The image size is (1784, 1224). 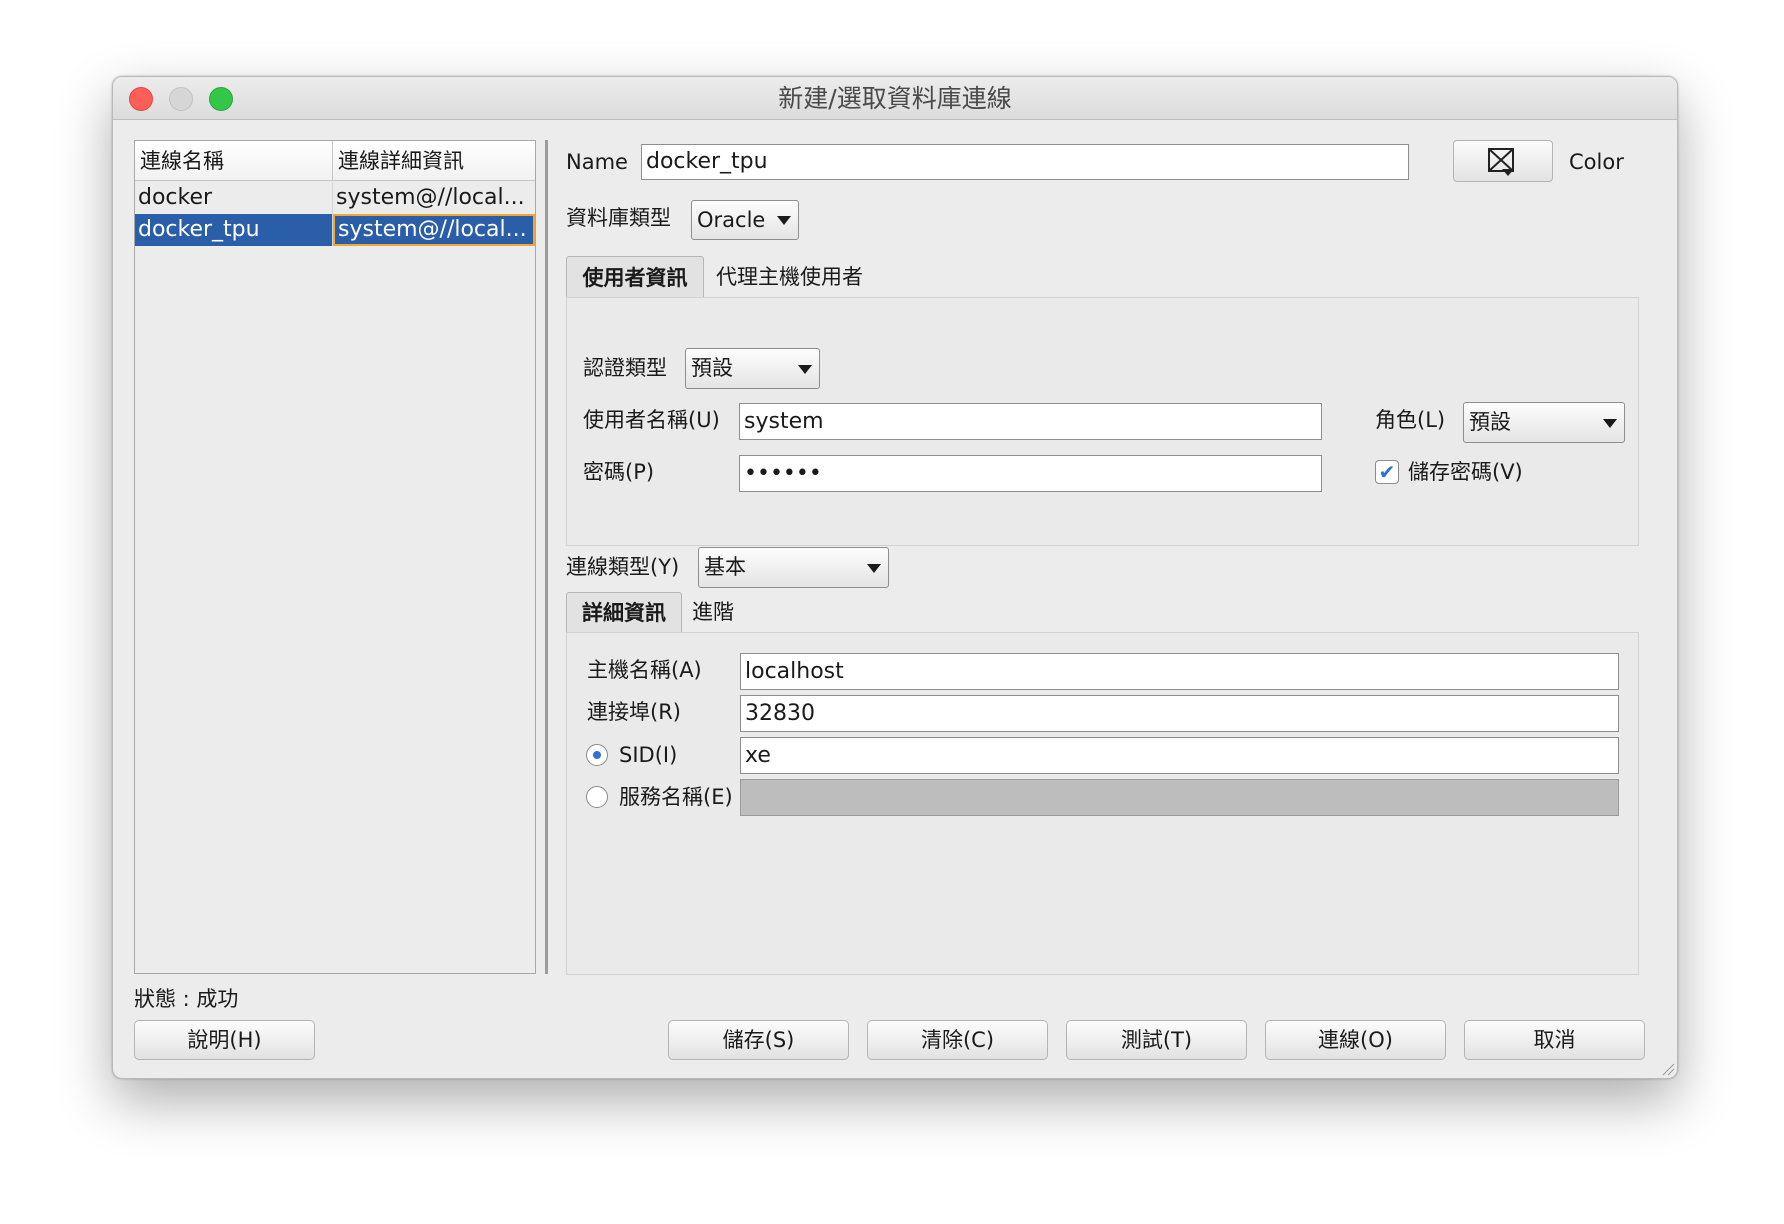 What do you see at coordinates (597, 755) in the screenshot?
I see `sid-radio` at bounding box center [597, 755].